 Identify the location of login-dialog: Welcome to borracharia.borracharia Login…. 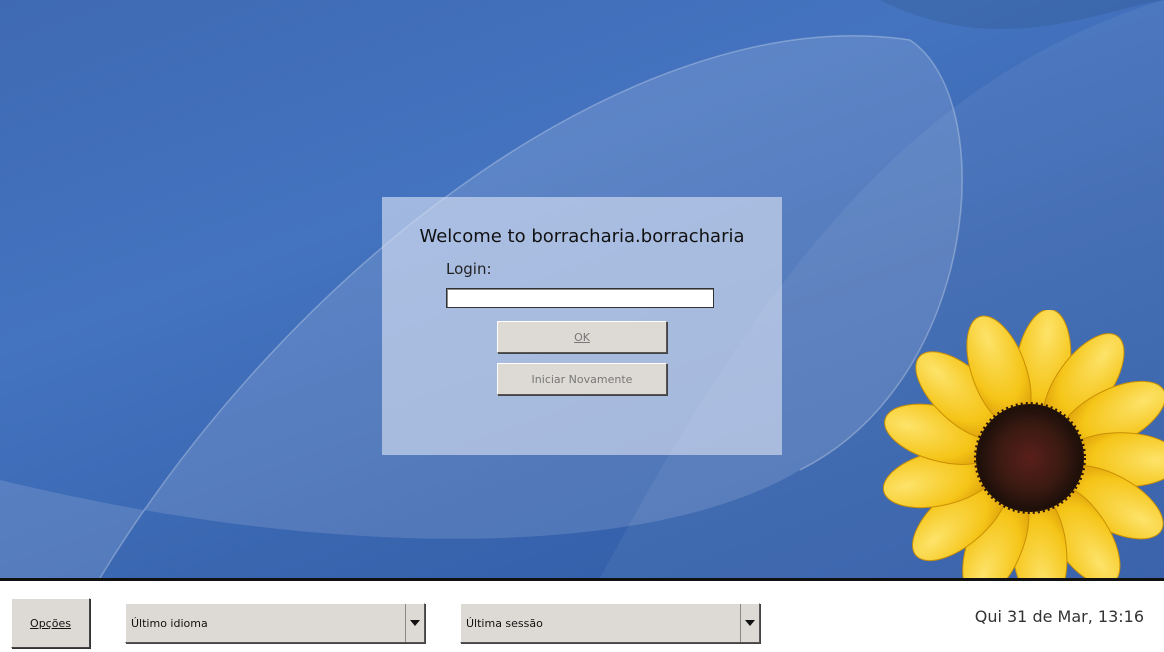
(582, 326).